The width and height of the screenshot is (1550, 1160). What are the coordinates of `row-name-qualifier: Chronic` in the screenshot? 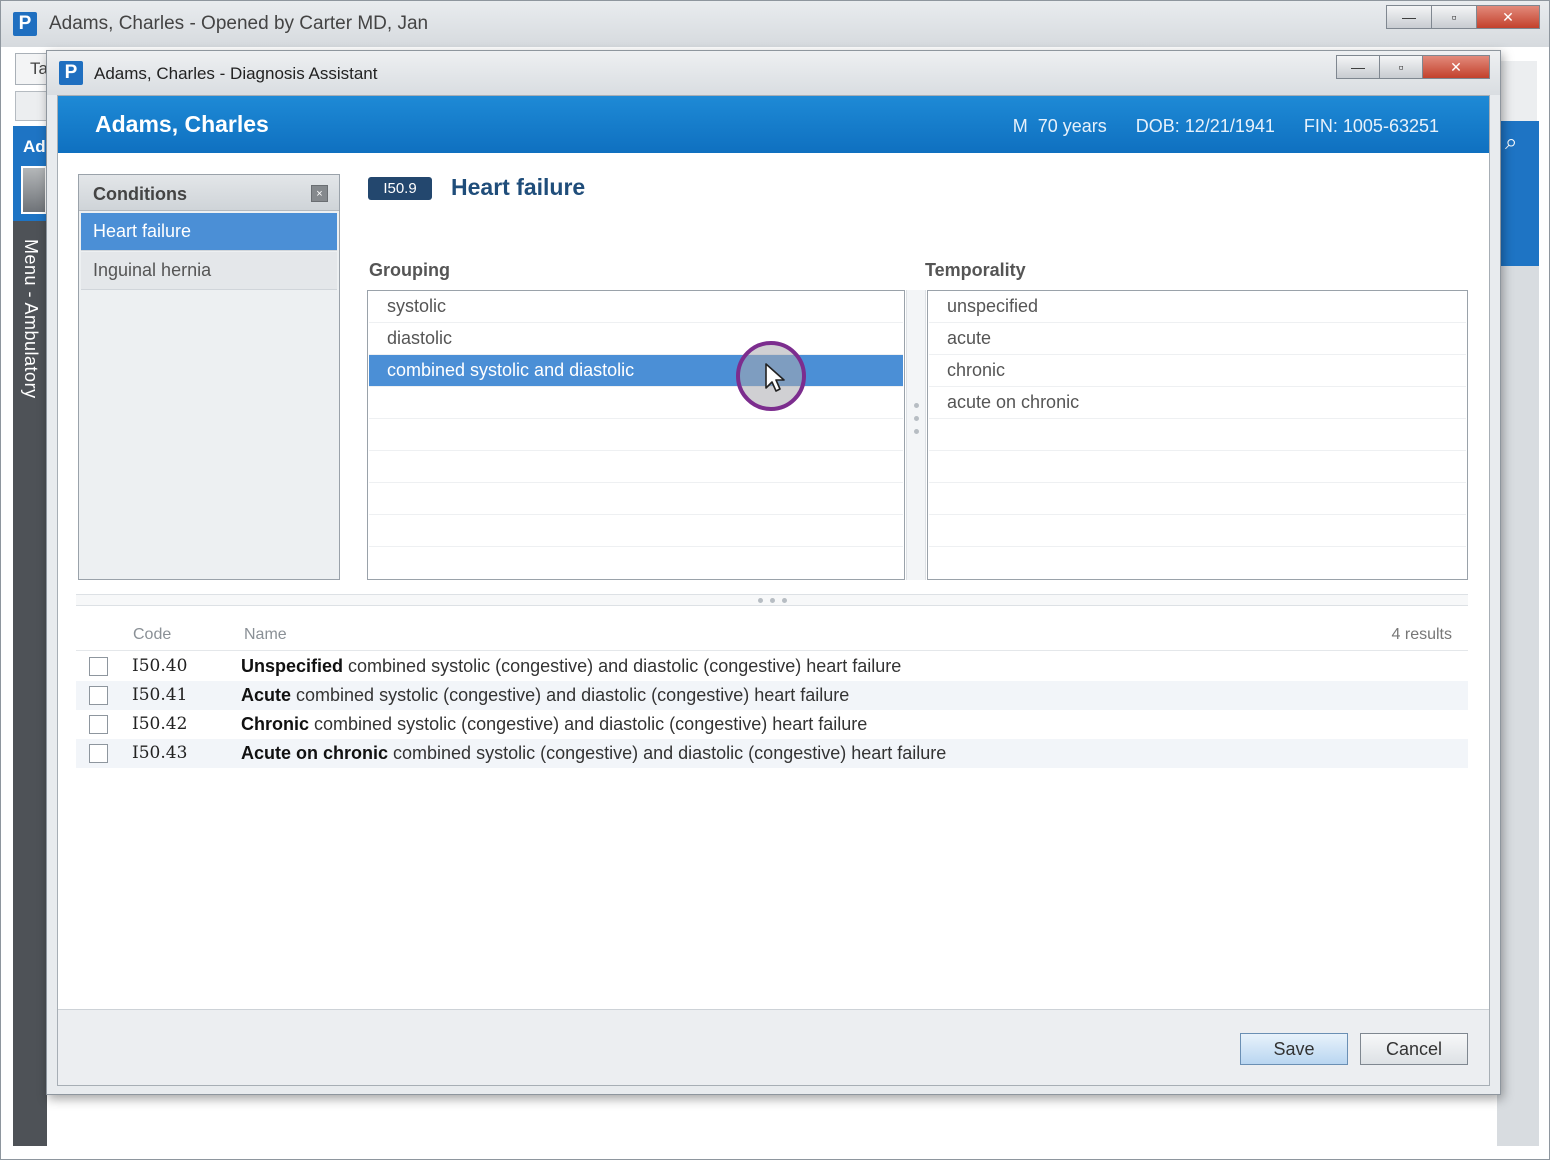 It's located at (275, 724).